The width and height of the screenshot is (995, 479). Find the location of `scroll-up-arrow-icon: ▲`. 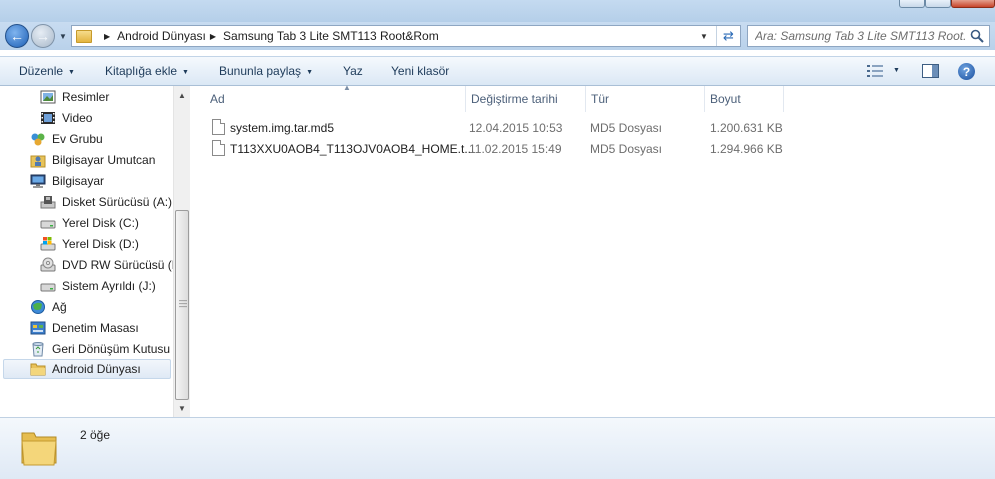

scroll-up-arrow-icon: ▲ is located at coordinates (182, 95).